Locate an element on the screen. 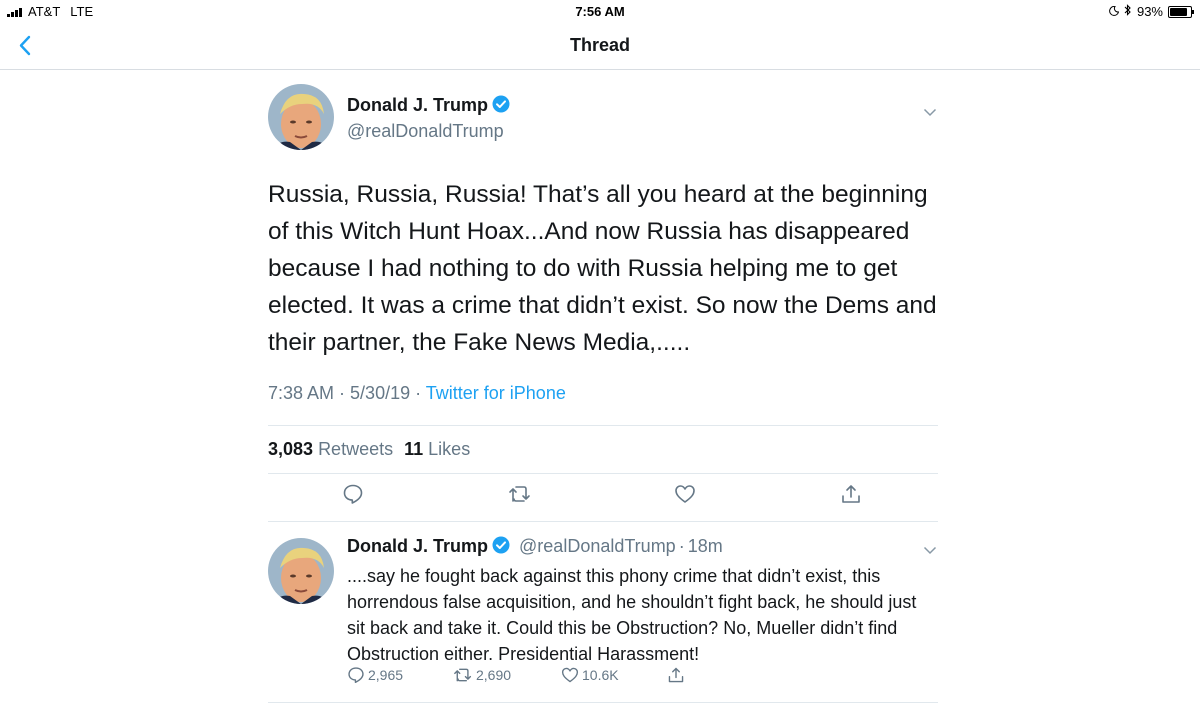  retweets-stat: 3,083 Retweets is located at coordinates (330, 449).